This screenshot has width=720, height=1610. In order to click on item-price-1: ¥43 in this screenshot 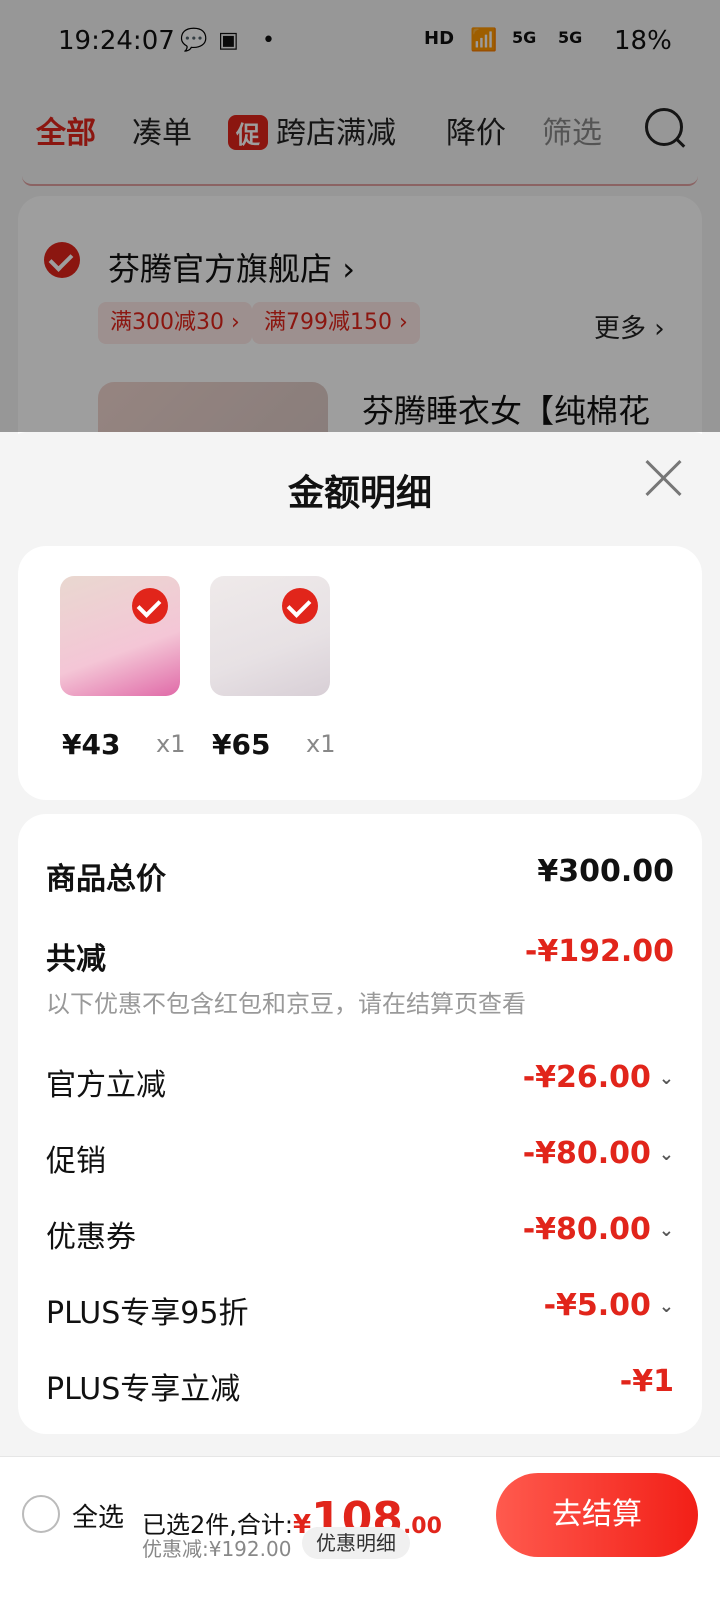, I will do `click(91, 744)`.